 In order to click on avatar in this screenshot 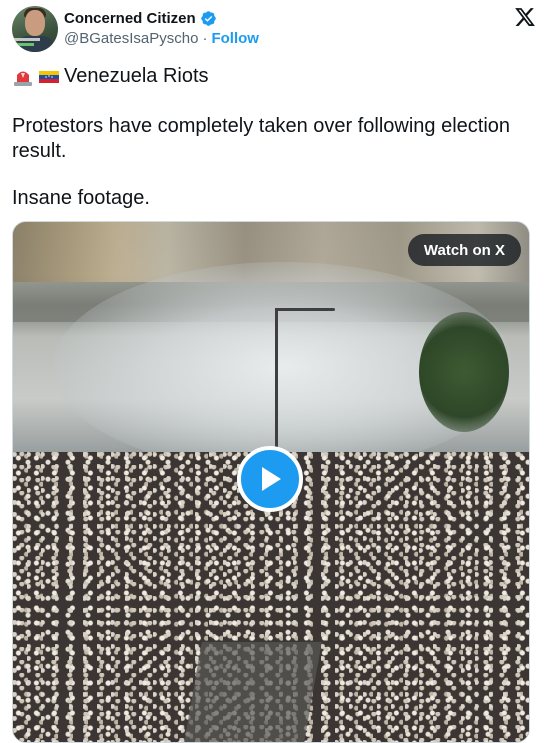, I will do `click(35, 29)`.